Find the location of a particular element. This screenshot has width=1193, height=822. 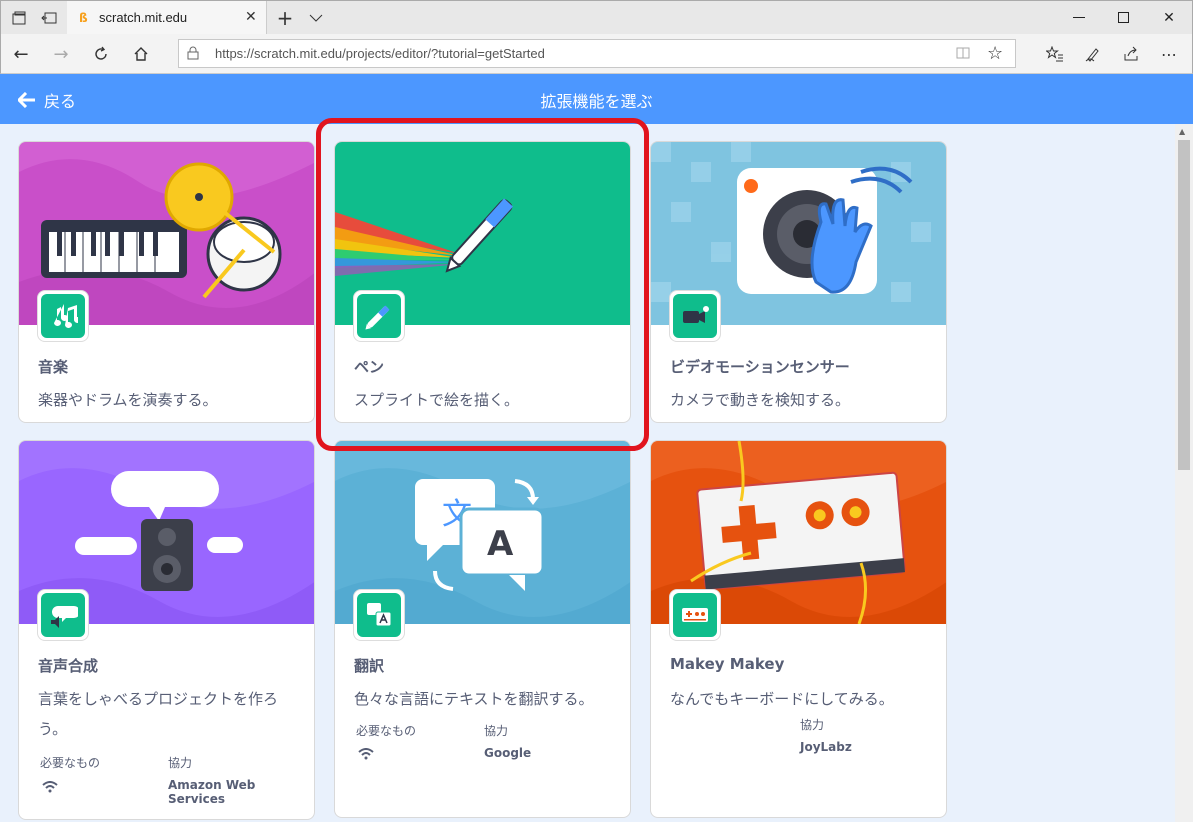

tab-manager-icon is located at coordinates (19, 18).